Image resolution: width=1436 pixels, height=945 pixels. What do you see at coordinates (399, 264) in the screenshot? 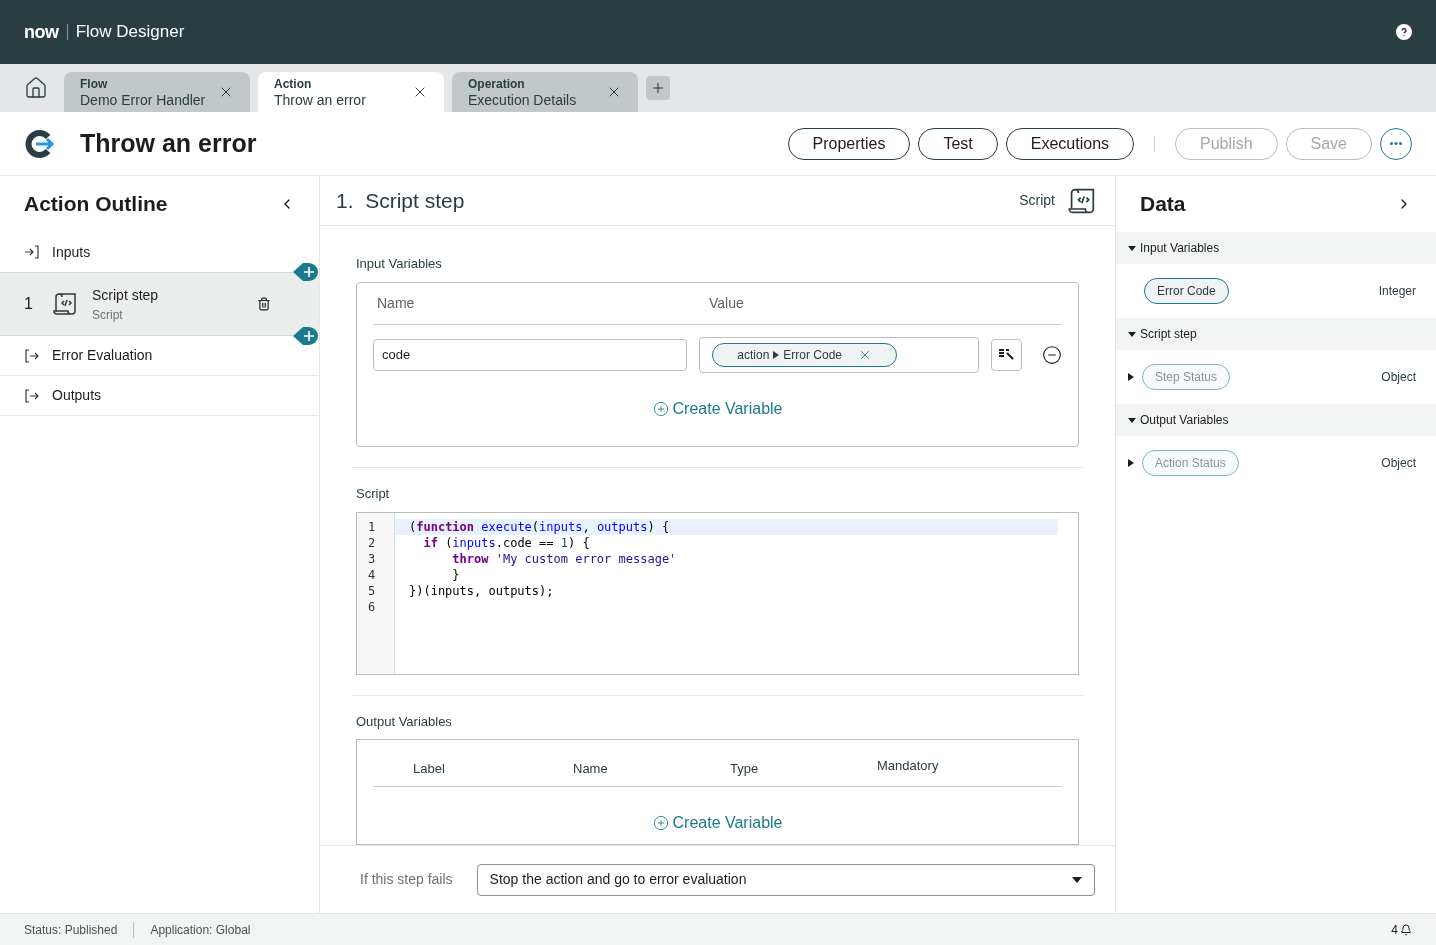
I see `section-label: Input Variables` at bounding box center [399, 264].